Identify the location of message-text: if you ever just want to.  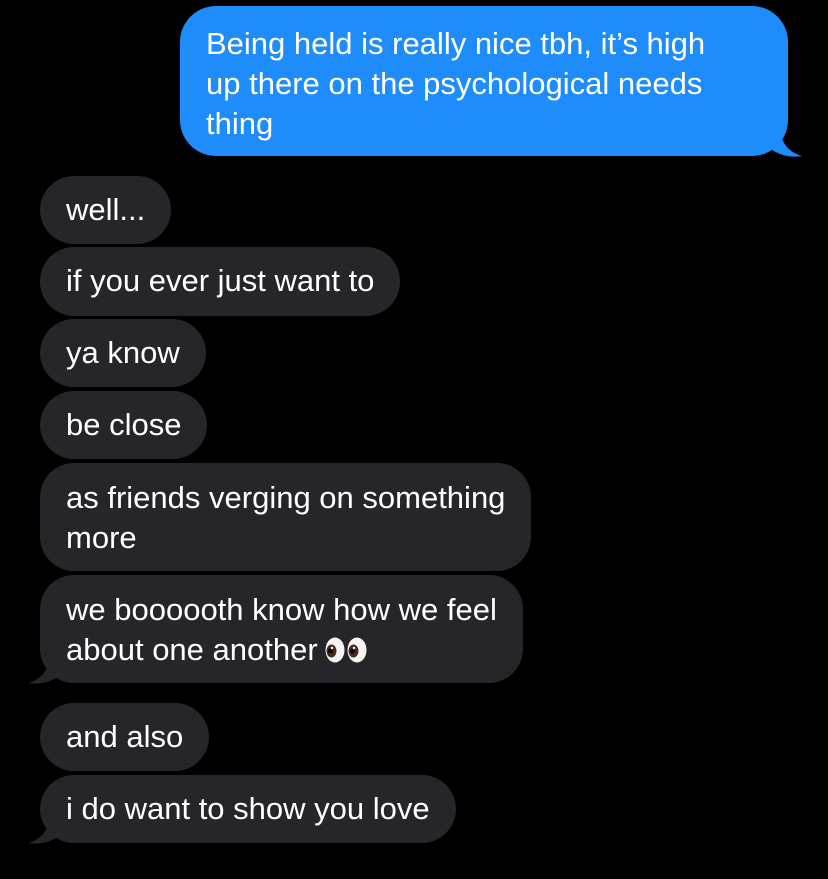
(220, 280).